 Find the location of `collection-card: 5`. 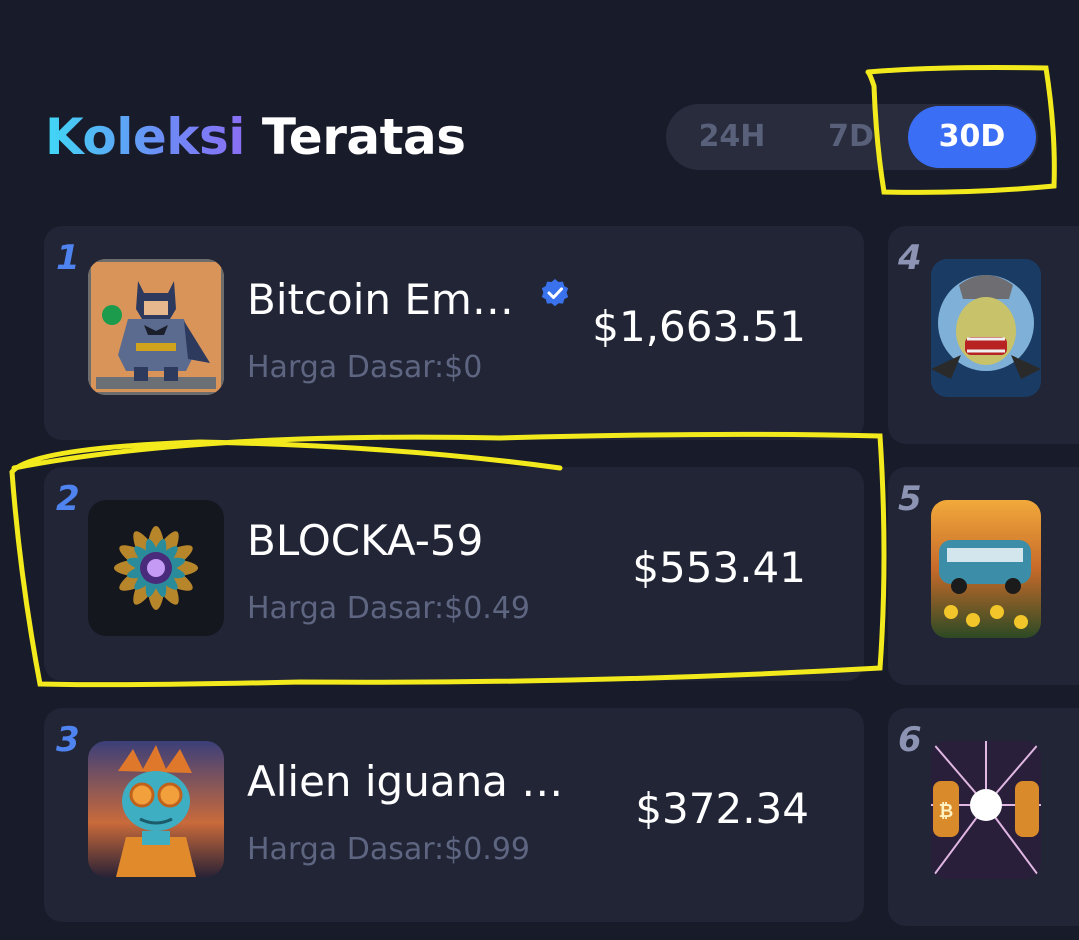

collection-card: 5 is located at coordinates (983, 576).